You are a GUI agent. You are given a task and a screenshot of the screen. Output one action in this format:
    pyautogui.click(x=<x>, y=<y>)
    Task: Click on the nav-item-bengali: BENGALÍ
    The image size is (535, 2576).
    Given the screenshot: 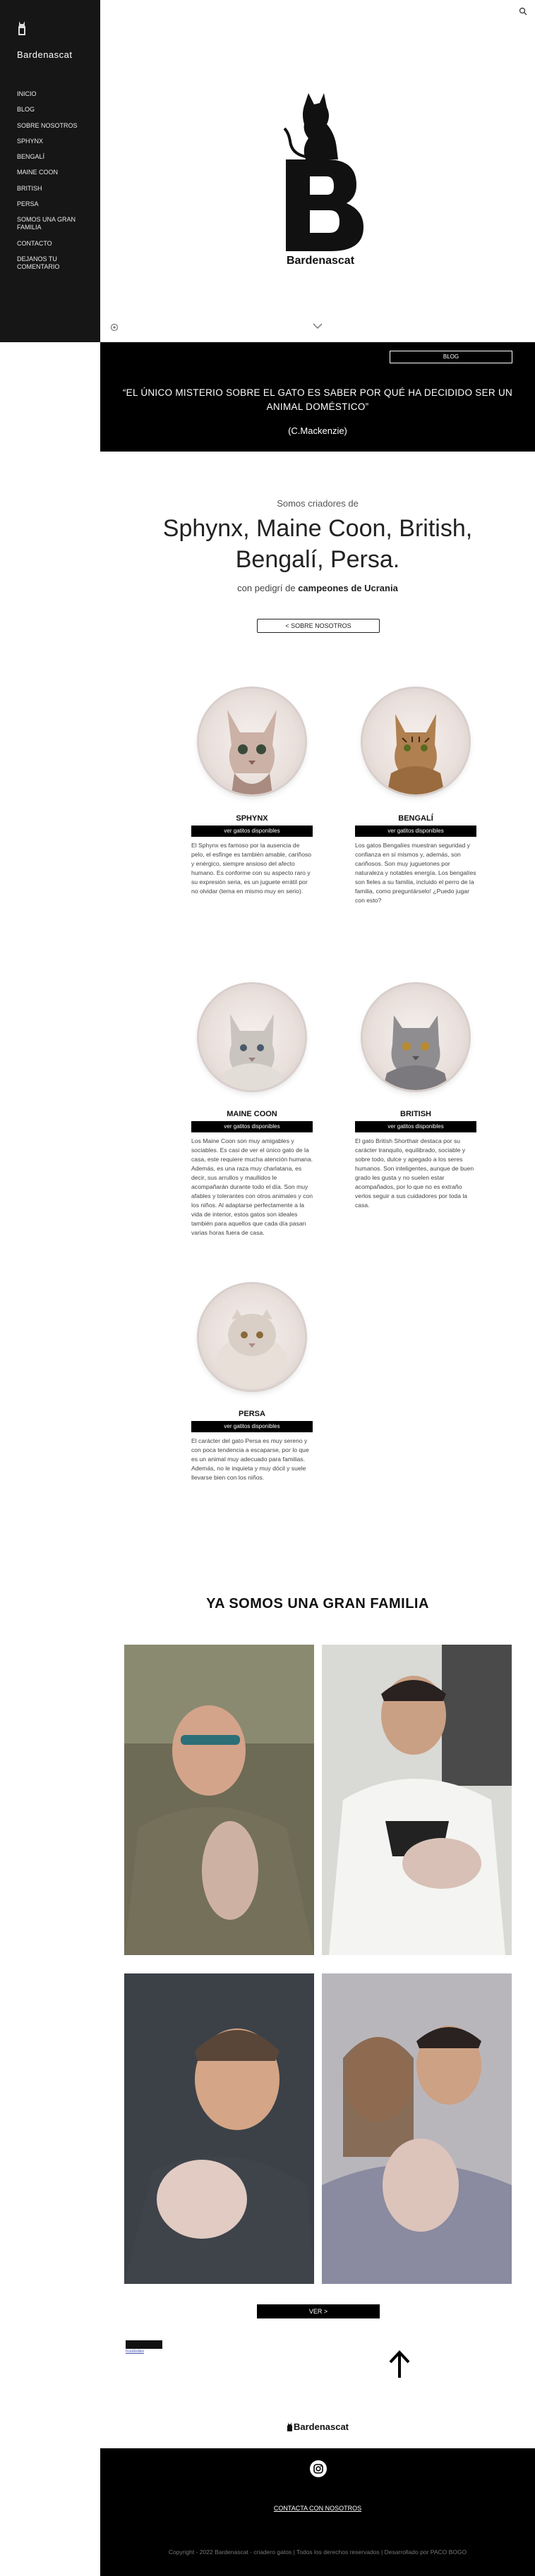 What is the action you would take?
    pyautogui.click(x=48, y=157)
    